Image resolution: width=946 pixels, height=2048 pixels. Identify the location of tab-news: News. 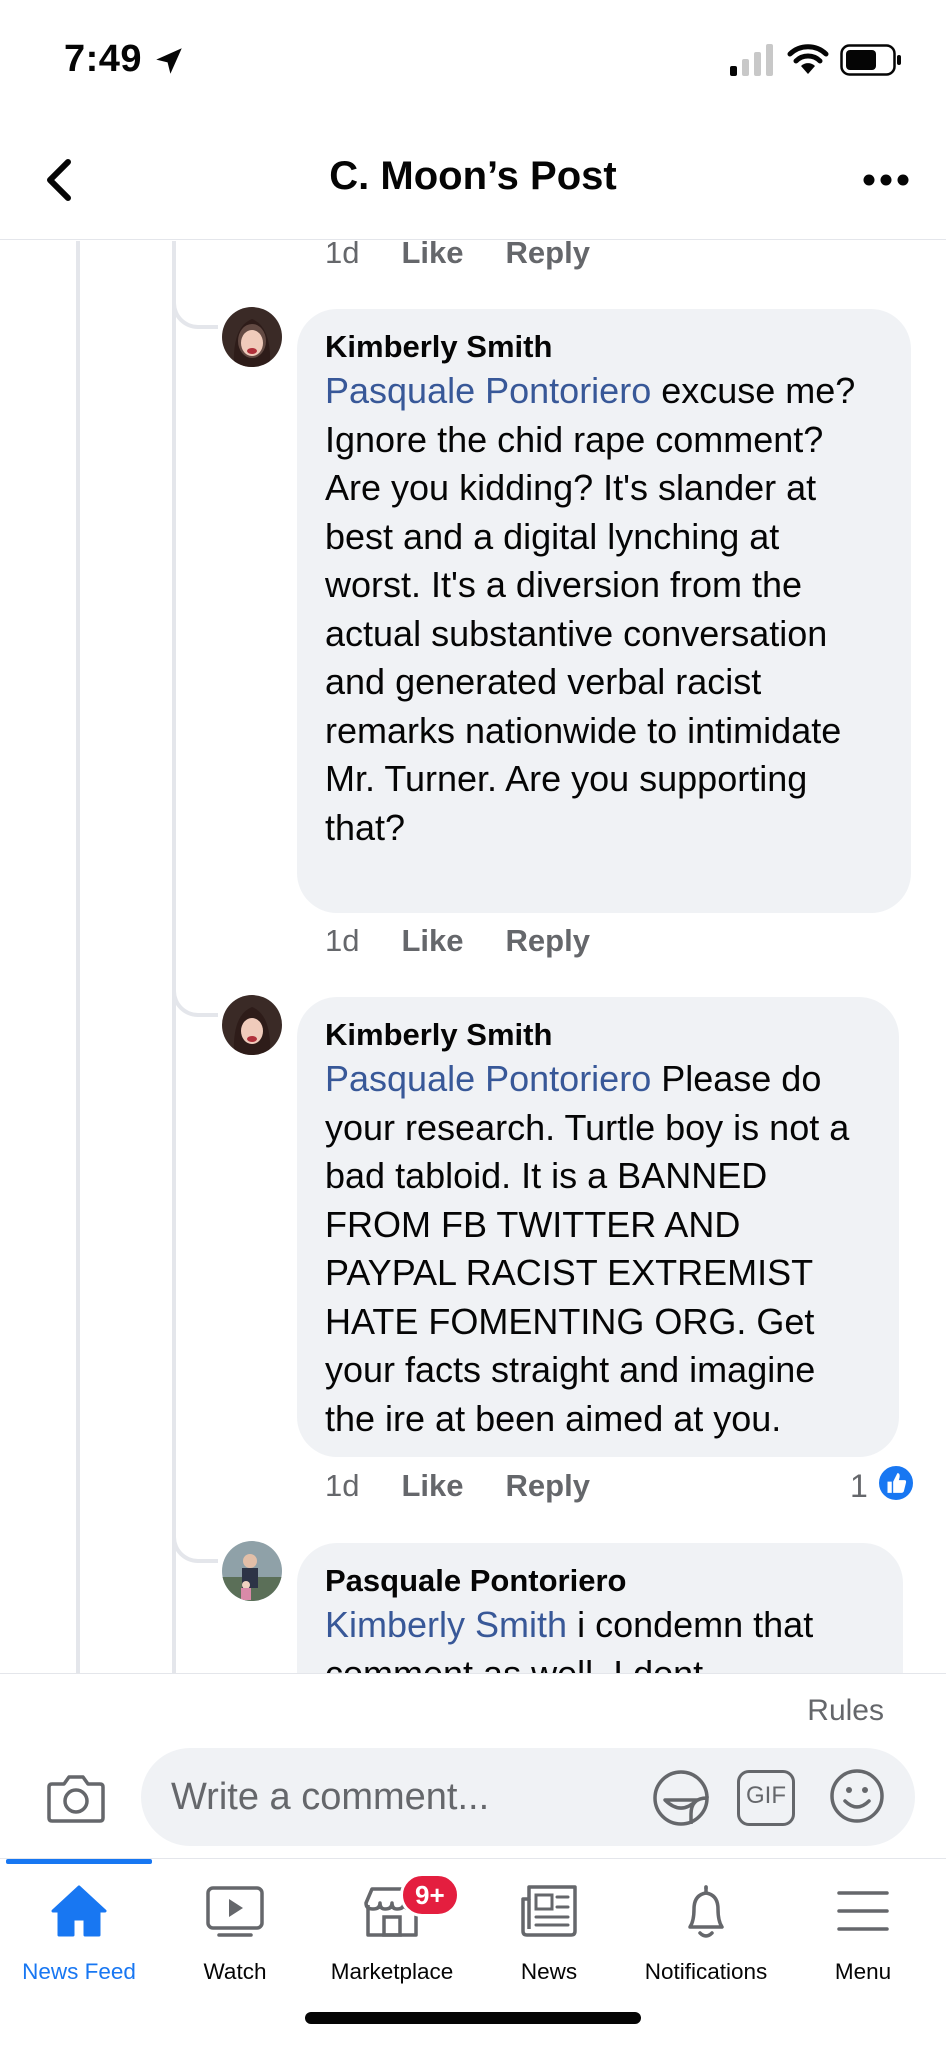
(549, 1934).